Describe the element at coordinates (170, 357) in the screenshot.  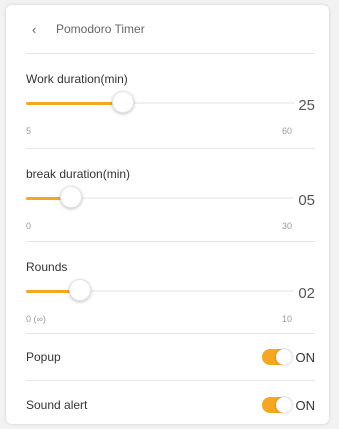
I see `popup-row: Popup ON` at that location.